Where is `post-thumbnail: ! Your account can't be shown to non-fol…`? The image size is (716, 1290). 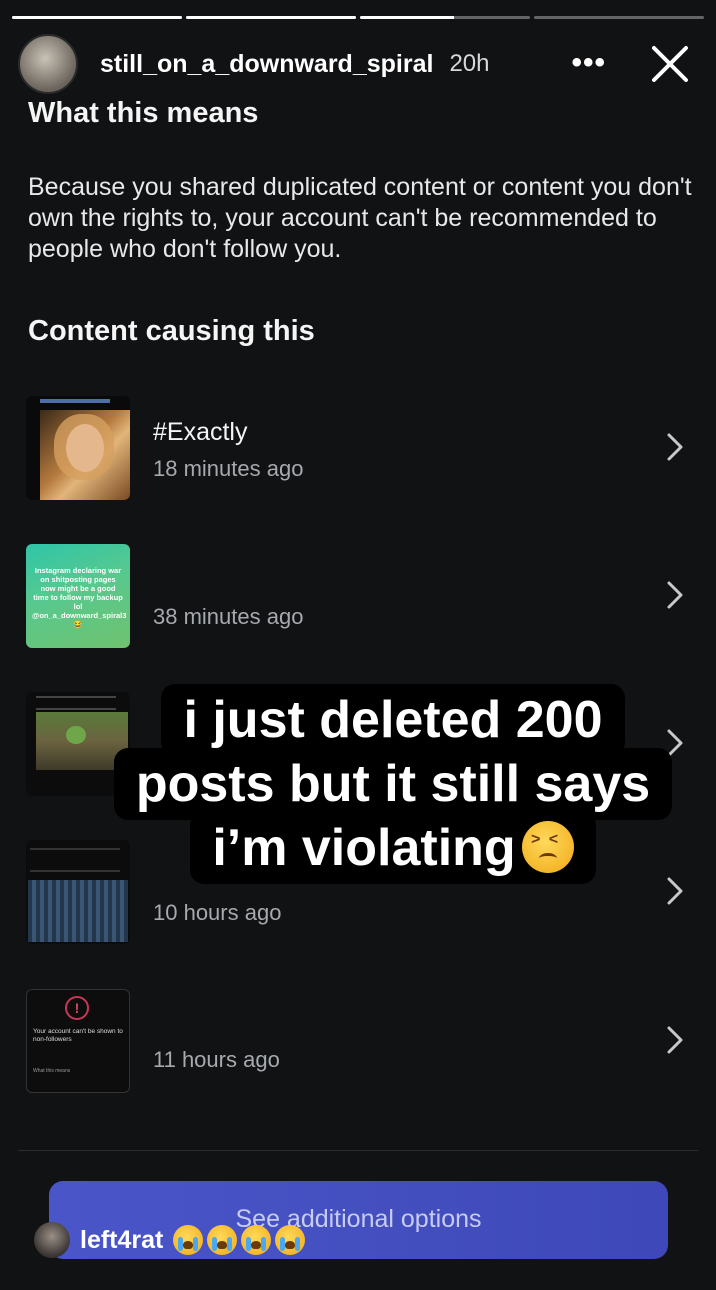
post-thumbnail: ! Your account can't be shown to non-fol… is located at coordinates (78, 1041).